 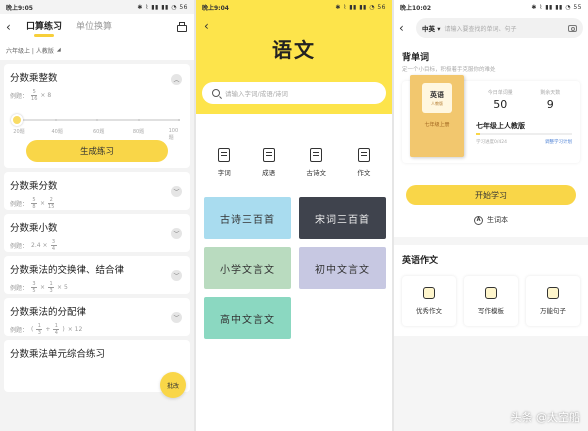 I want to click on language-select: 中英 ▾, so click(x=431, y=28).